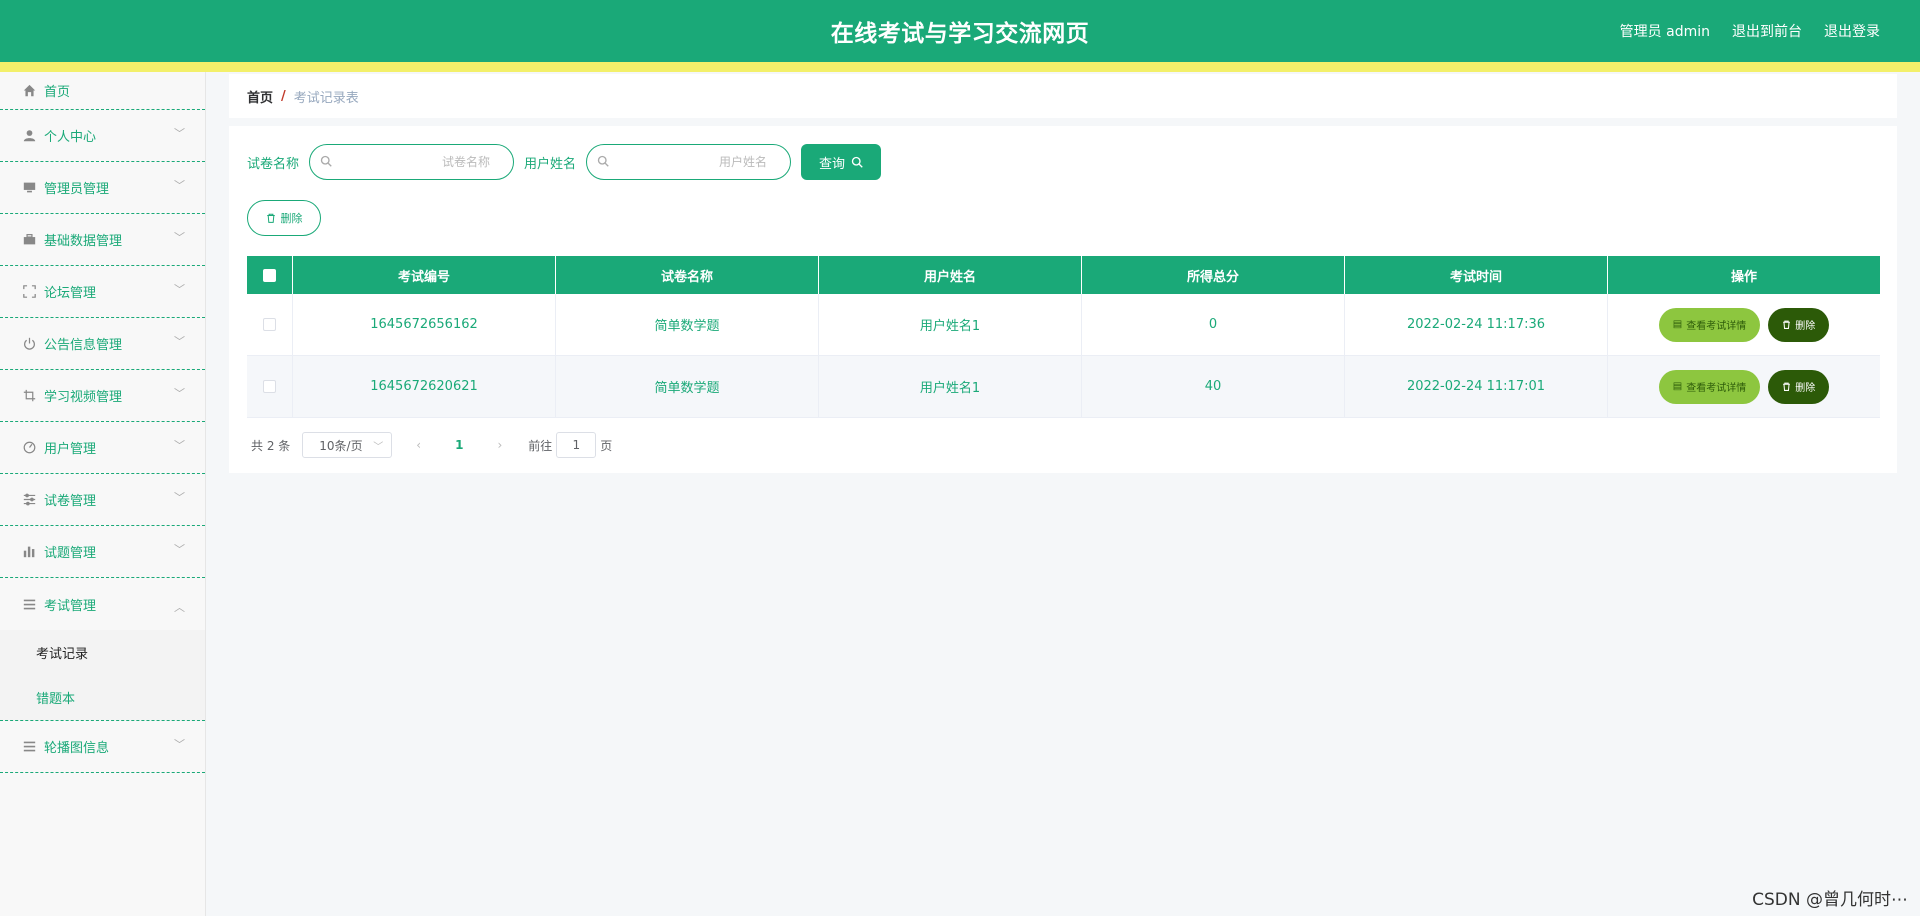  Describe the element at coordinates (102, 136) in the screenshot. I see `sidebar-item-personal: 个人中心 ﹀` at that location.